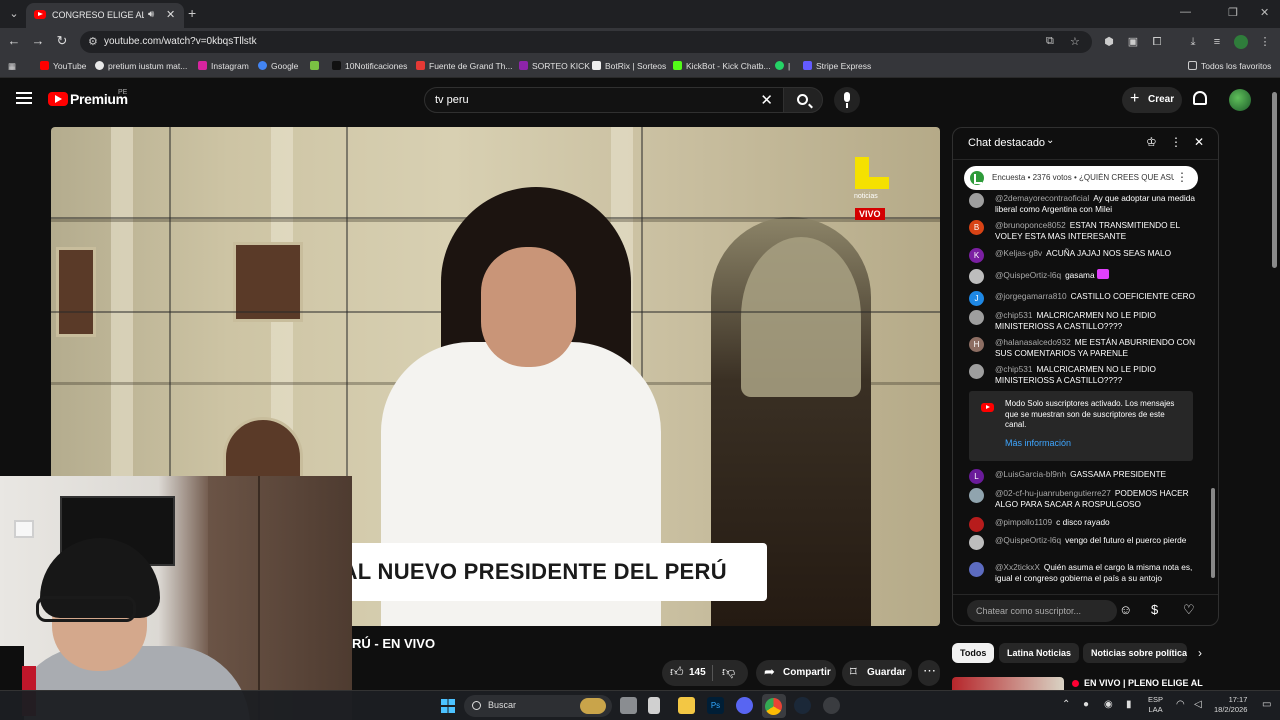  Describe the element at coordinates (448, 706) in the screenshot. I see `windows-start-icon` at that location.